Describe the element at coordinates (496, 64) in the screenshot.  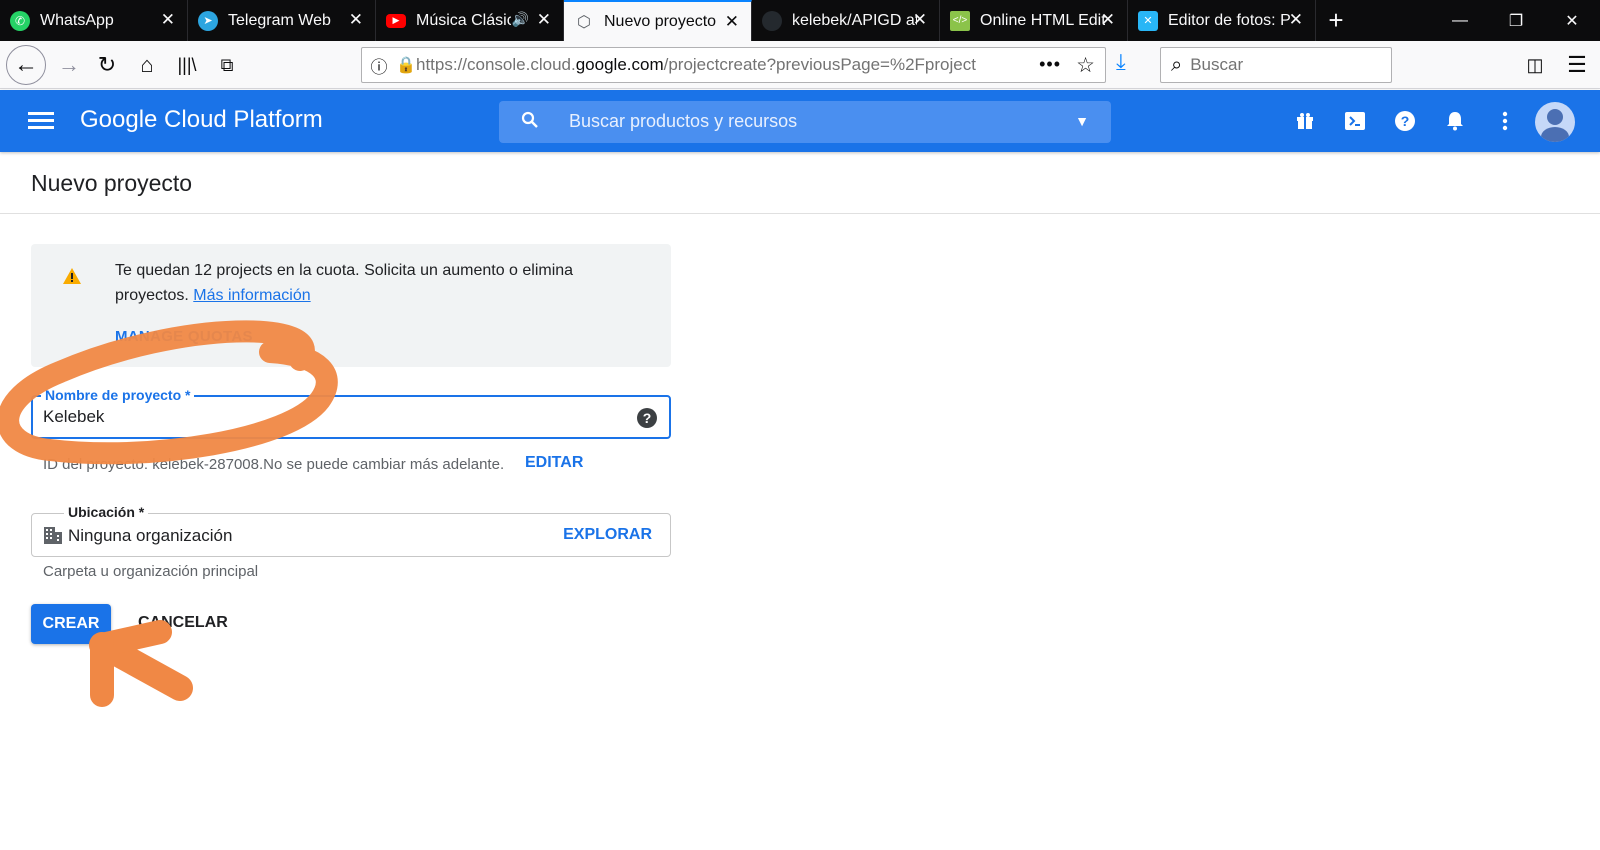
I see `url-prefix: https://console.cloud.` at that location.